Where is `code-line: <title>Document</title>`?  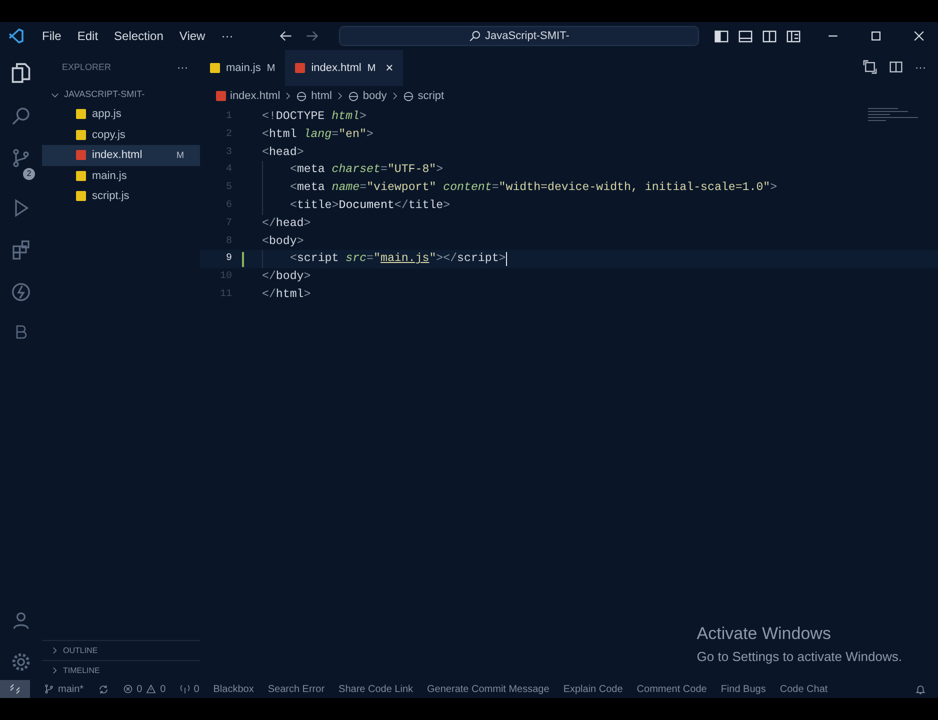 code-line: <title>Document</title> is located at coordinates (356, 205).